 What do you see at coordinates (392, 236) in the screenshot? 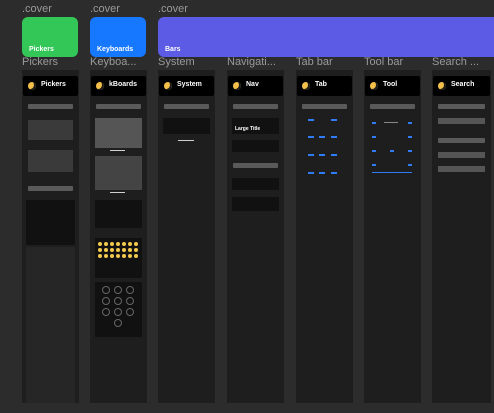
I see `frame-tool-bar: Tool` at bounding box center [392, 236].